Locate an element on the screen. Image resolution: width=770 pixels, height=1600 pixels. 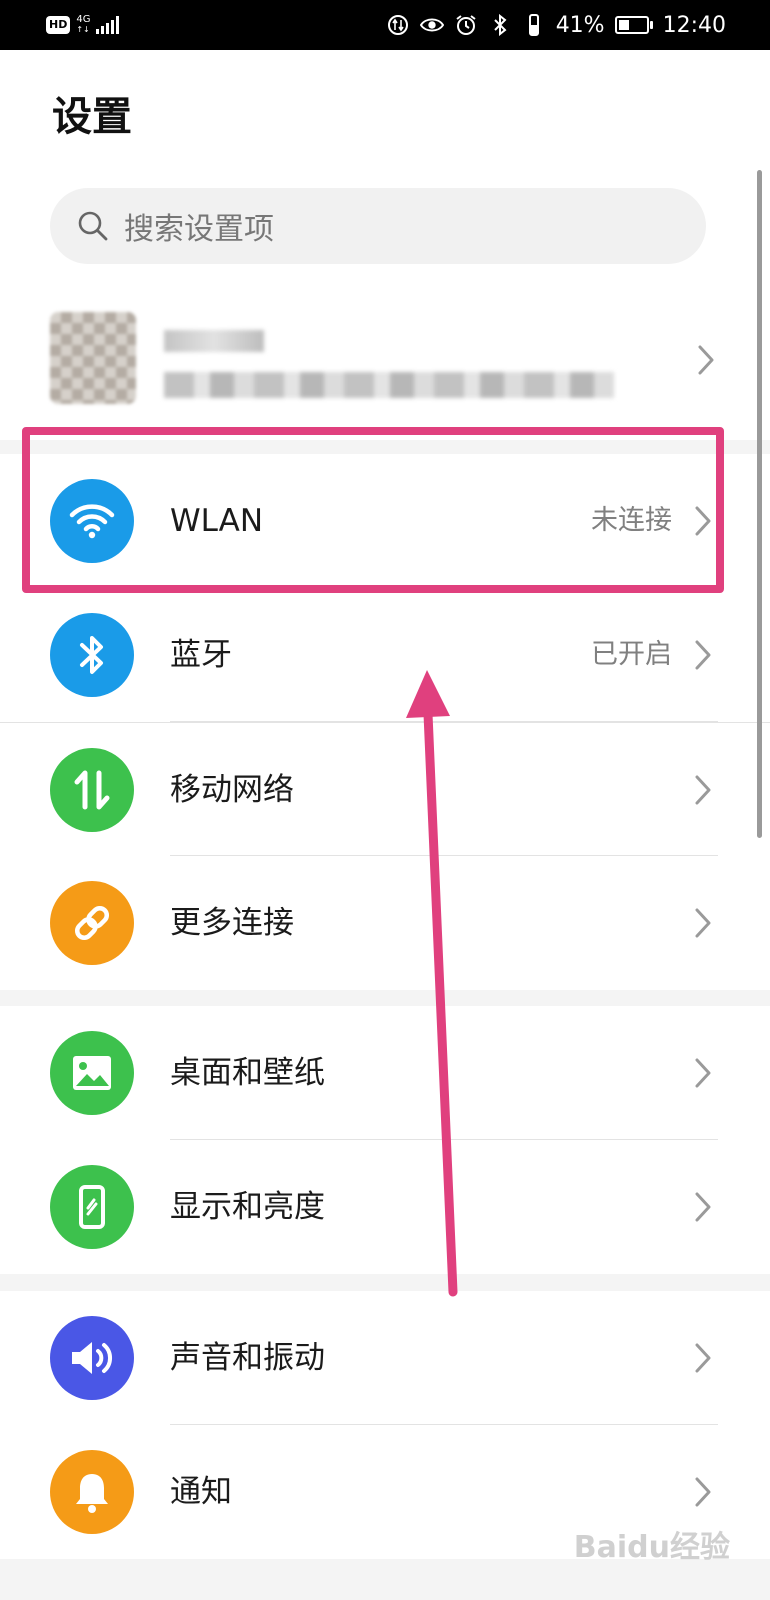
setting-sound: 声音和振动 is located at coordinates (385, 1358).